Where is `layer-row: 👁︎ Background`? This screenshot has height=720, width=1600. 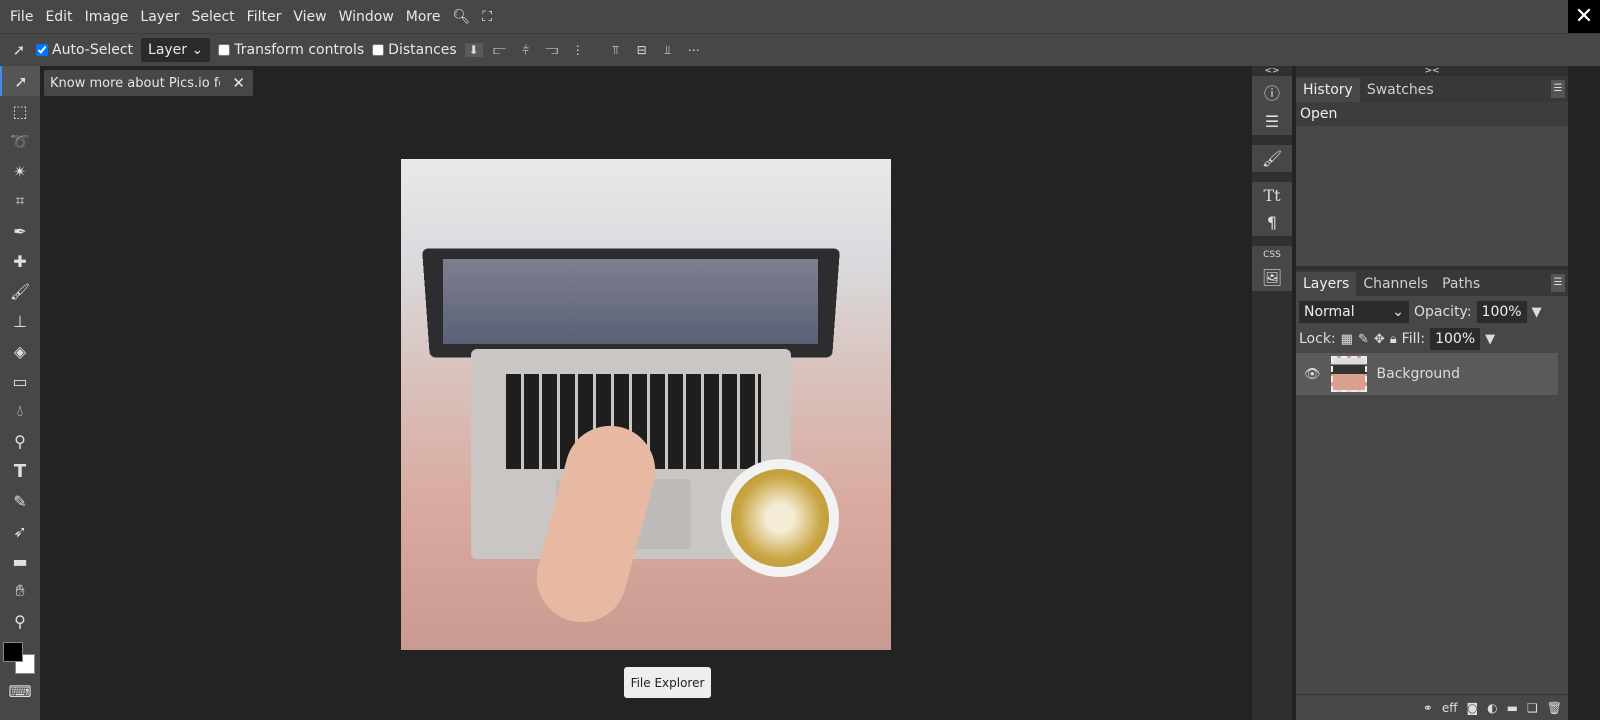 layer-row: 👁︎ Background is located at coordinates (1427, 374).